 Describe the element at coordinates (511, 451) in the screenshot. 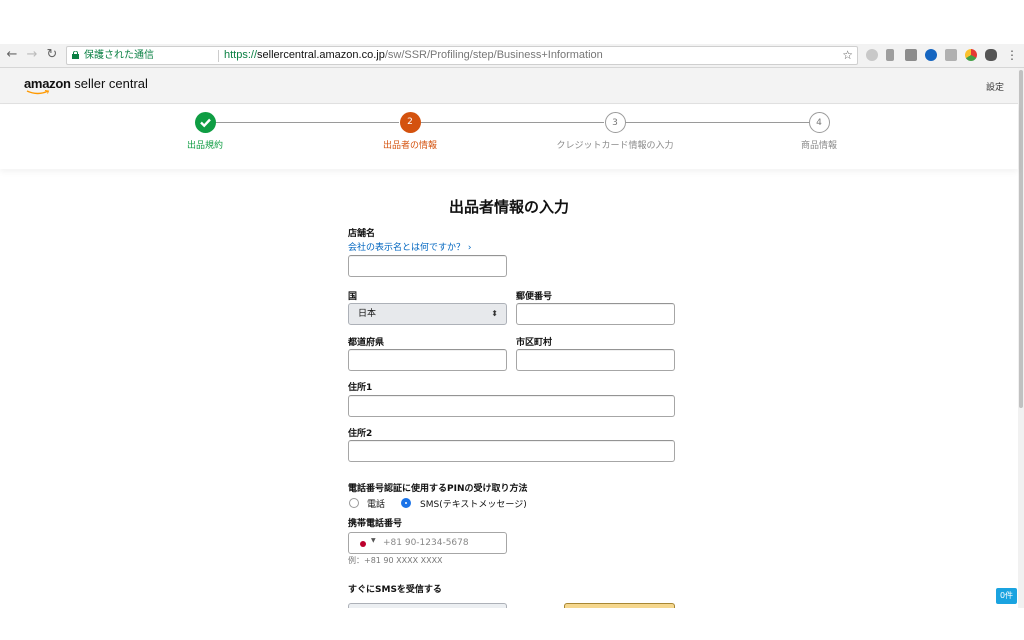

I see `address2-input` at that location.